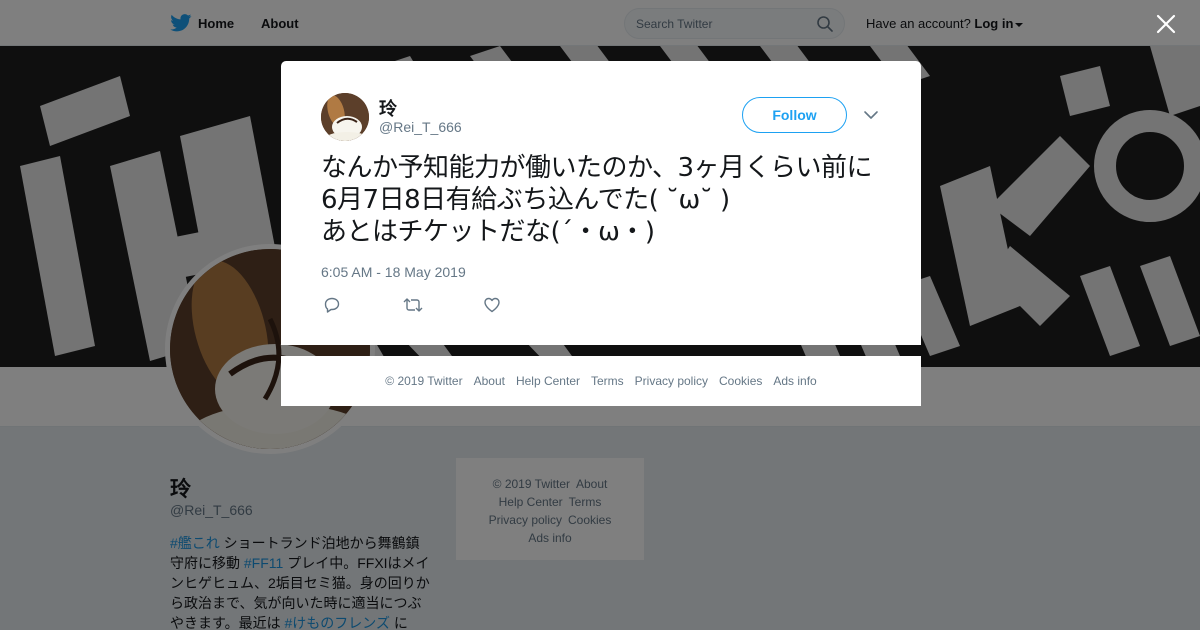  Describe the element at coordinates (671, 381) in the screenshot. I see `footer-privacy-link: Privacy policy` at that location.